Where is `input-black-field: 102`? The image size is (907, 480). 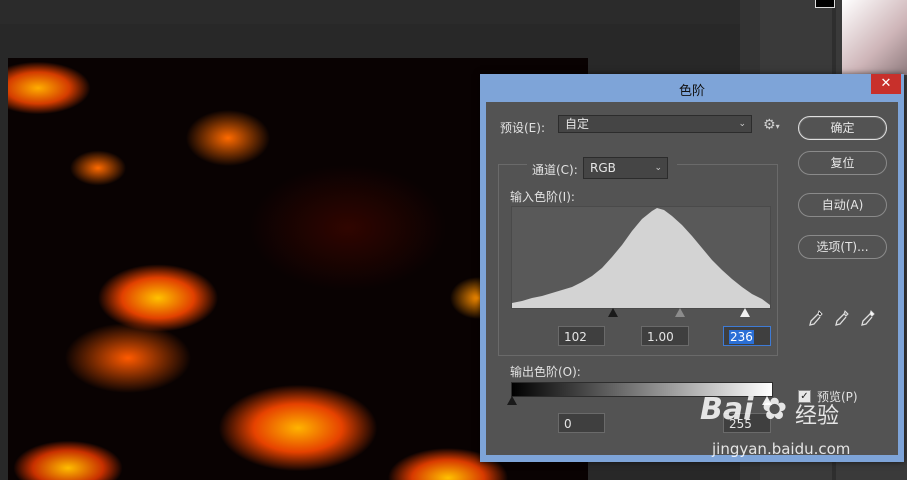
input-black-field: 102 is located at coordinates (581, 336).